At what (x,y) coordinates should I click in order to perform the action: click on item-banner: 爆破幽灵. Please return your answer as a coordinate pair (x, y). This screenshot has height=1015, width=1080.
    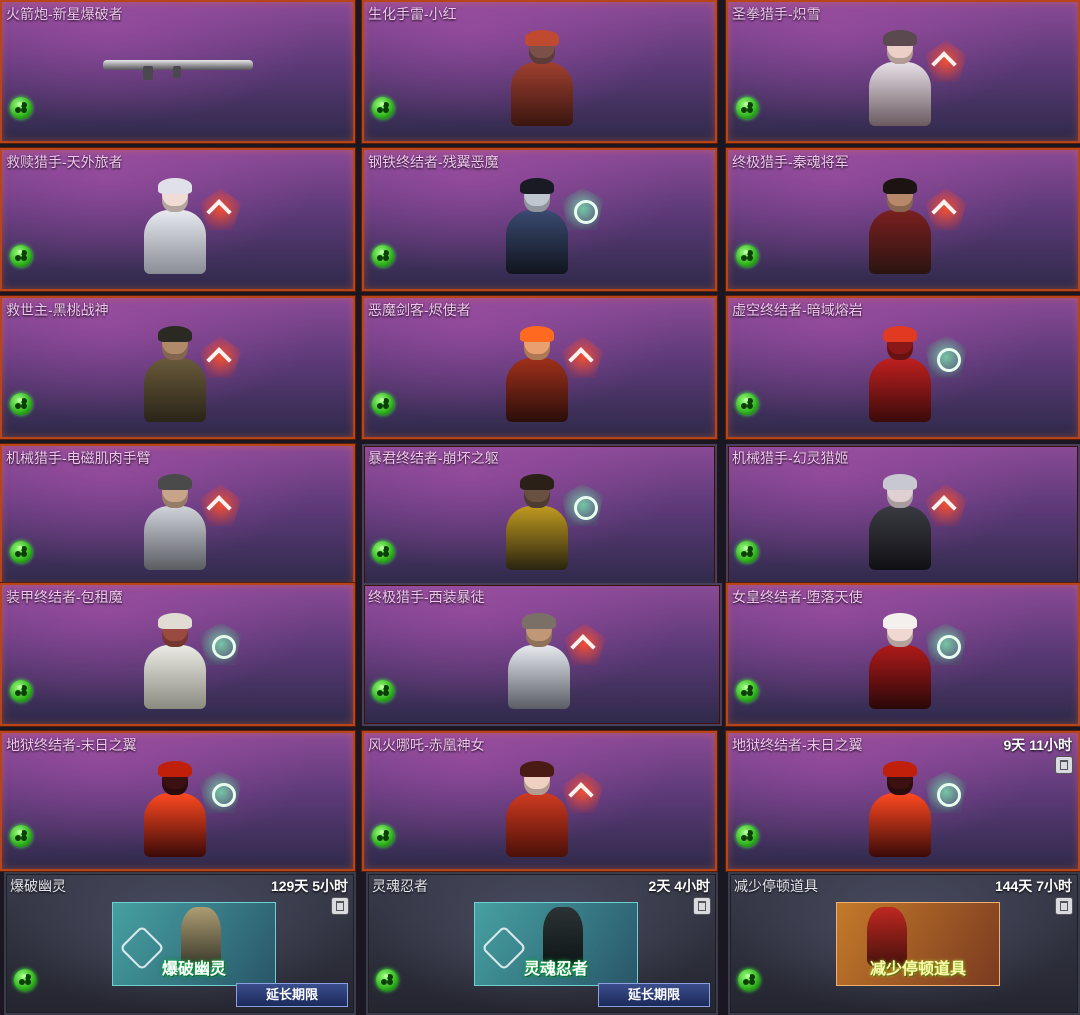
    Looking at the image, I should click on (194, 944).